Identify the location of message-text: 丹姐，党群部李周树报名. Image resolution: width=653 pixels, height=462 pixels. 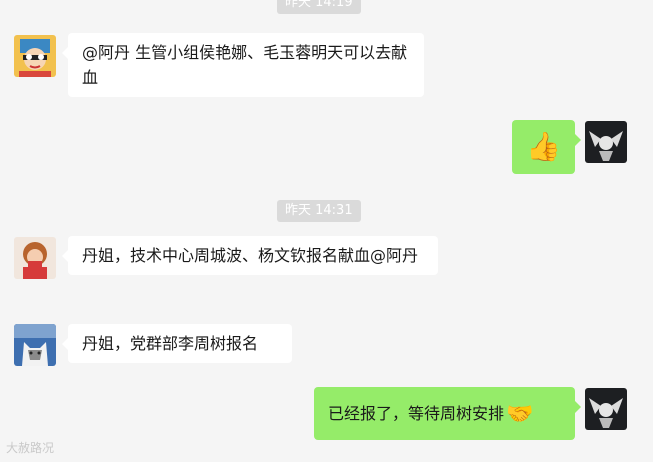
(170, 343).